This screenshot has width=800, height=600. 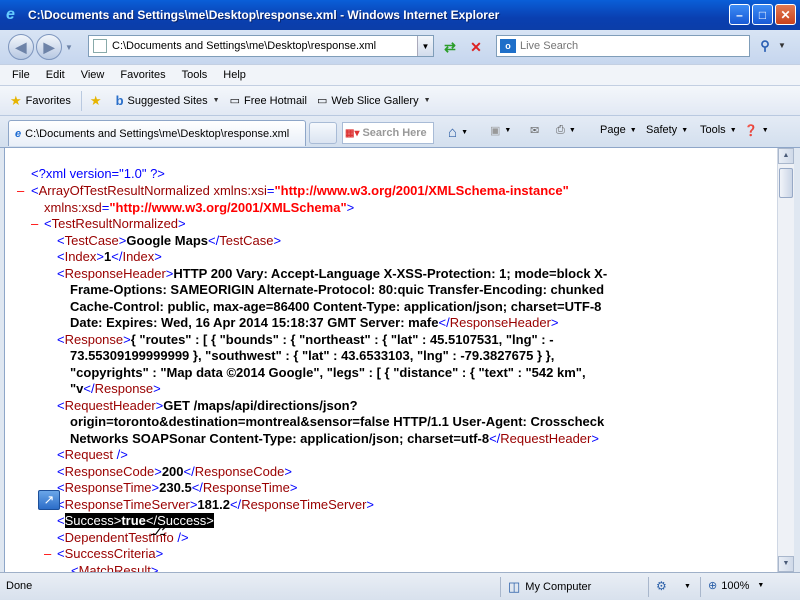 What do you see at coordinates (785, 360) in the screenshot?
I see `vertical-scrollbar: ▲ ▼` at bounding box center [785, 360].